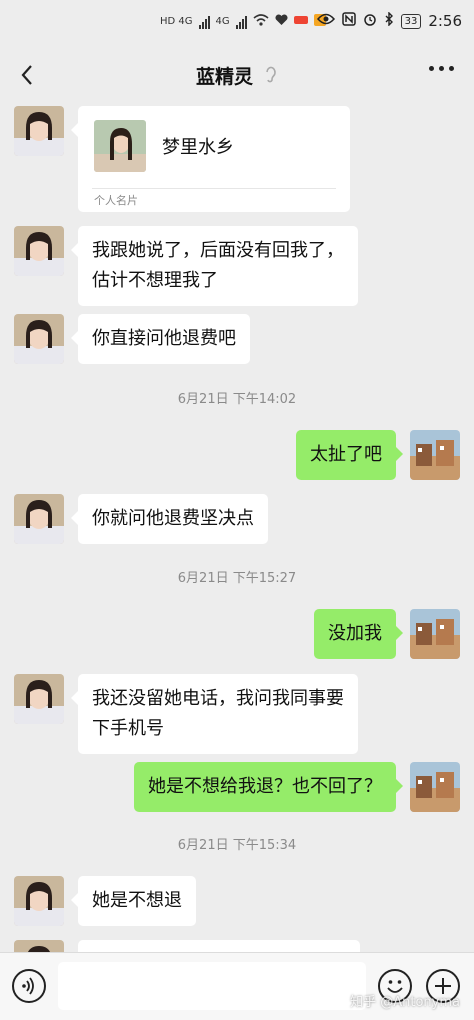 This screenshot has height=1020, width=474. I want to click on status-right: 33 2:56, so click(389, 20).